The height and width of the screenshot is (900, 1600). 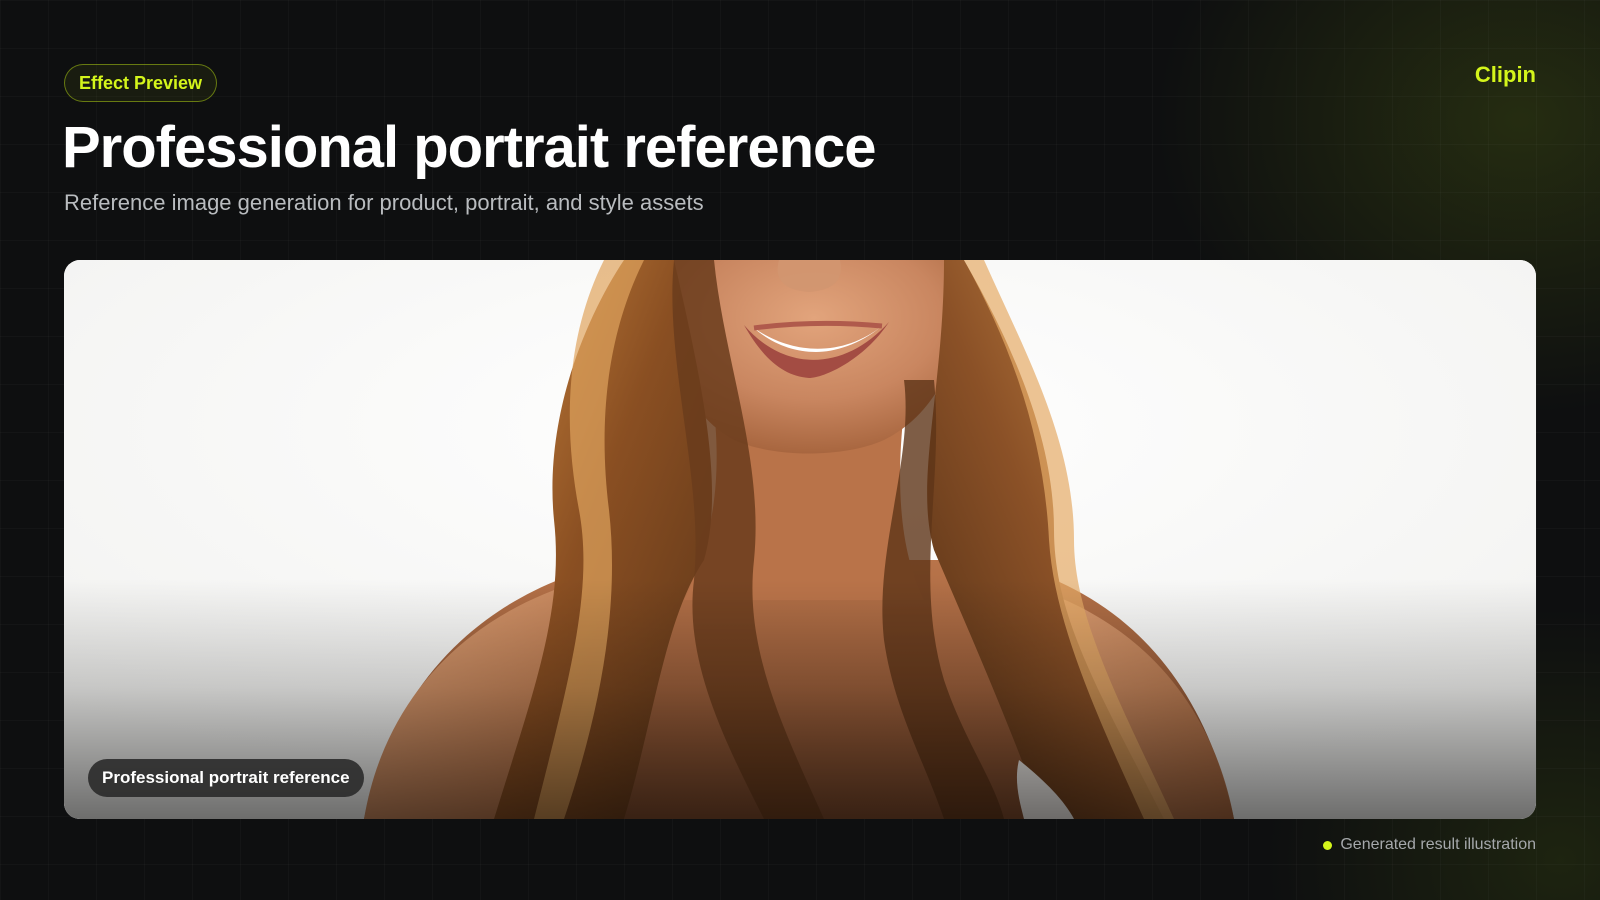 I want to click on image-caption: Professional portrait reference, so click(x=226, y=777).